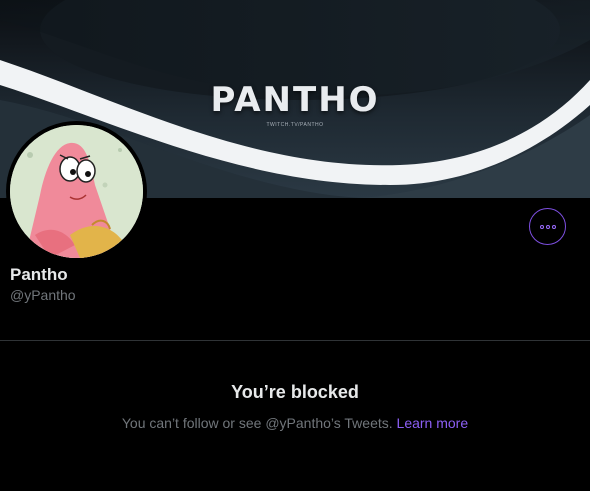 The width and height of the screenshot is (590, 491). Describe the element at coordinates (43, 295) in the screenshot. I see `user-handle: @yPantho` at that location.